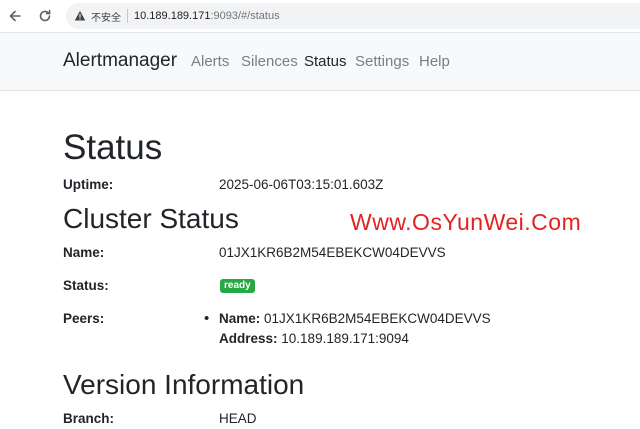 The height and width of the screenshot is (429, 640). Describe the element at coordinates (151, 218) in the screenshot. I see `cluster-status-heading: Cluster Status` at that location.